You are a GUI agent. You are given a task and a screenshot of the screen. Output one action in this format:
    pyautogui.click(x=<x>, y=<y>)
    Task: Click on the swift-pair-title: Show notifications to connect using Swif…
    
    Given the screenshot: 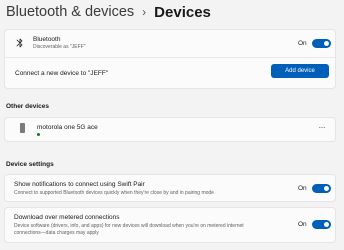 What is the action you would take?
    pyautogui.click(x=79, y=184)
    